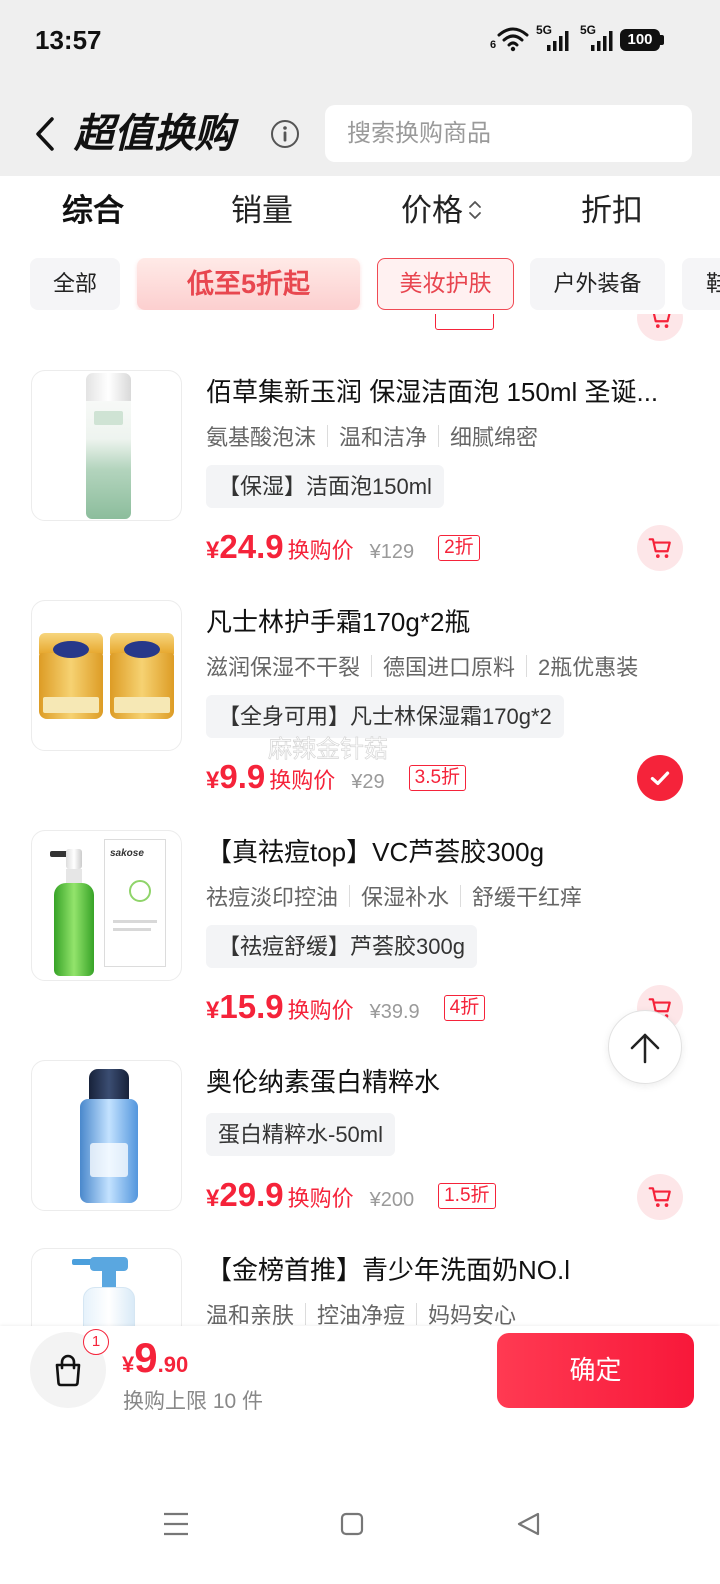 Image resolution: width=720 pixels, height=1584 pixels. Describe the element at coordinates (140, 891) in the screenshot. I see `box-leaf-mark` at that location.